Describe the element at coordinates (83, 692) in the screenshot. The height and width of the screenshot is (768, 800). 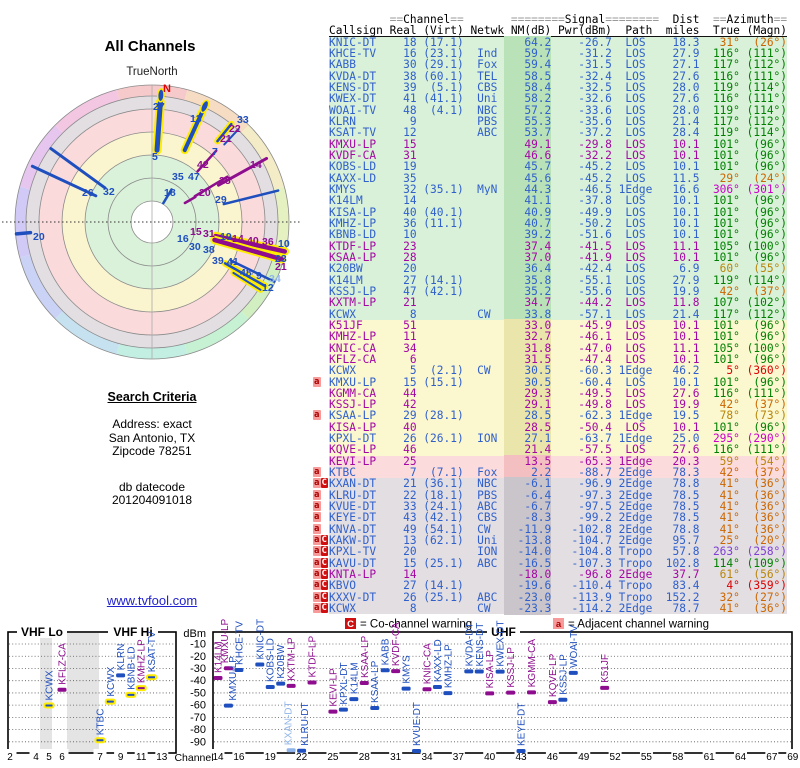
I see `frequency-gap-band` at that location.